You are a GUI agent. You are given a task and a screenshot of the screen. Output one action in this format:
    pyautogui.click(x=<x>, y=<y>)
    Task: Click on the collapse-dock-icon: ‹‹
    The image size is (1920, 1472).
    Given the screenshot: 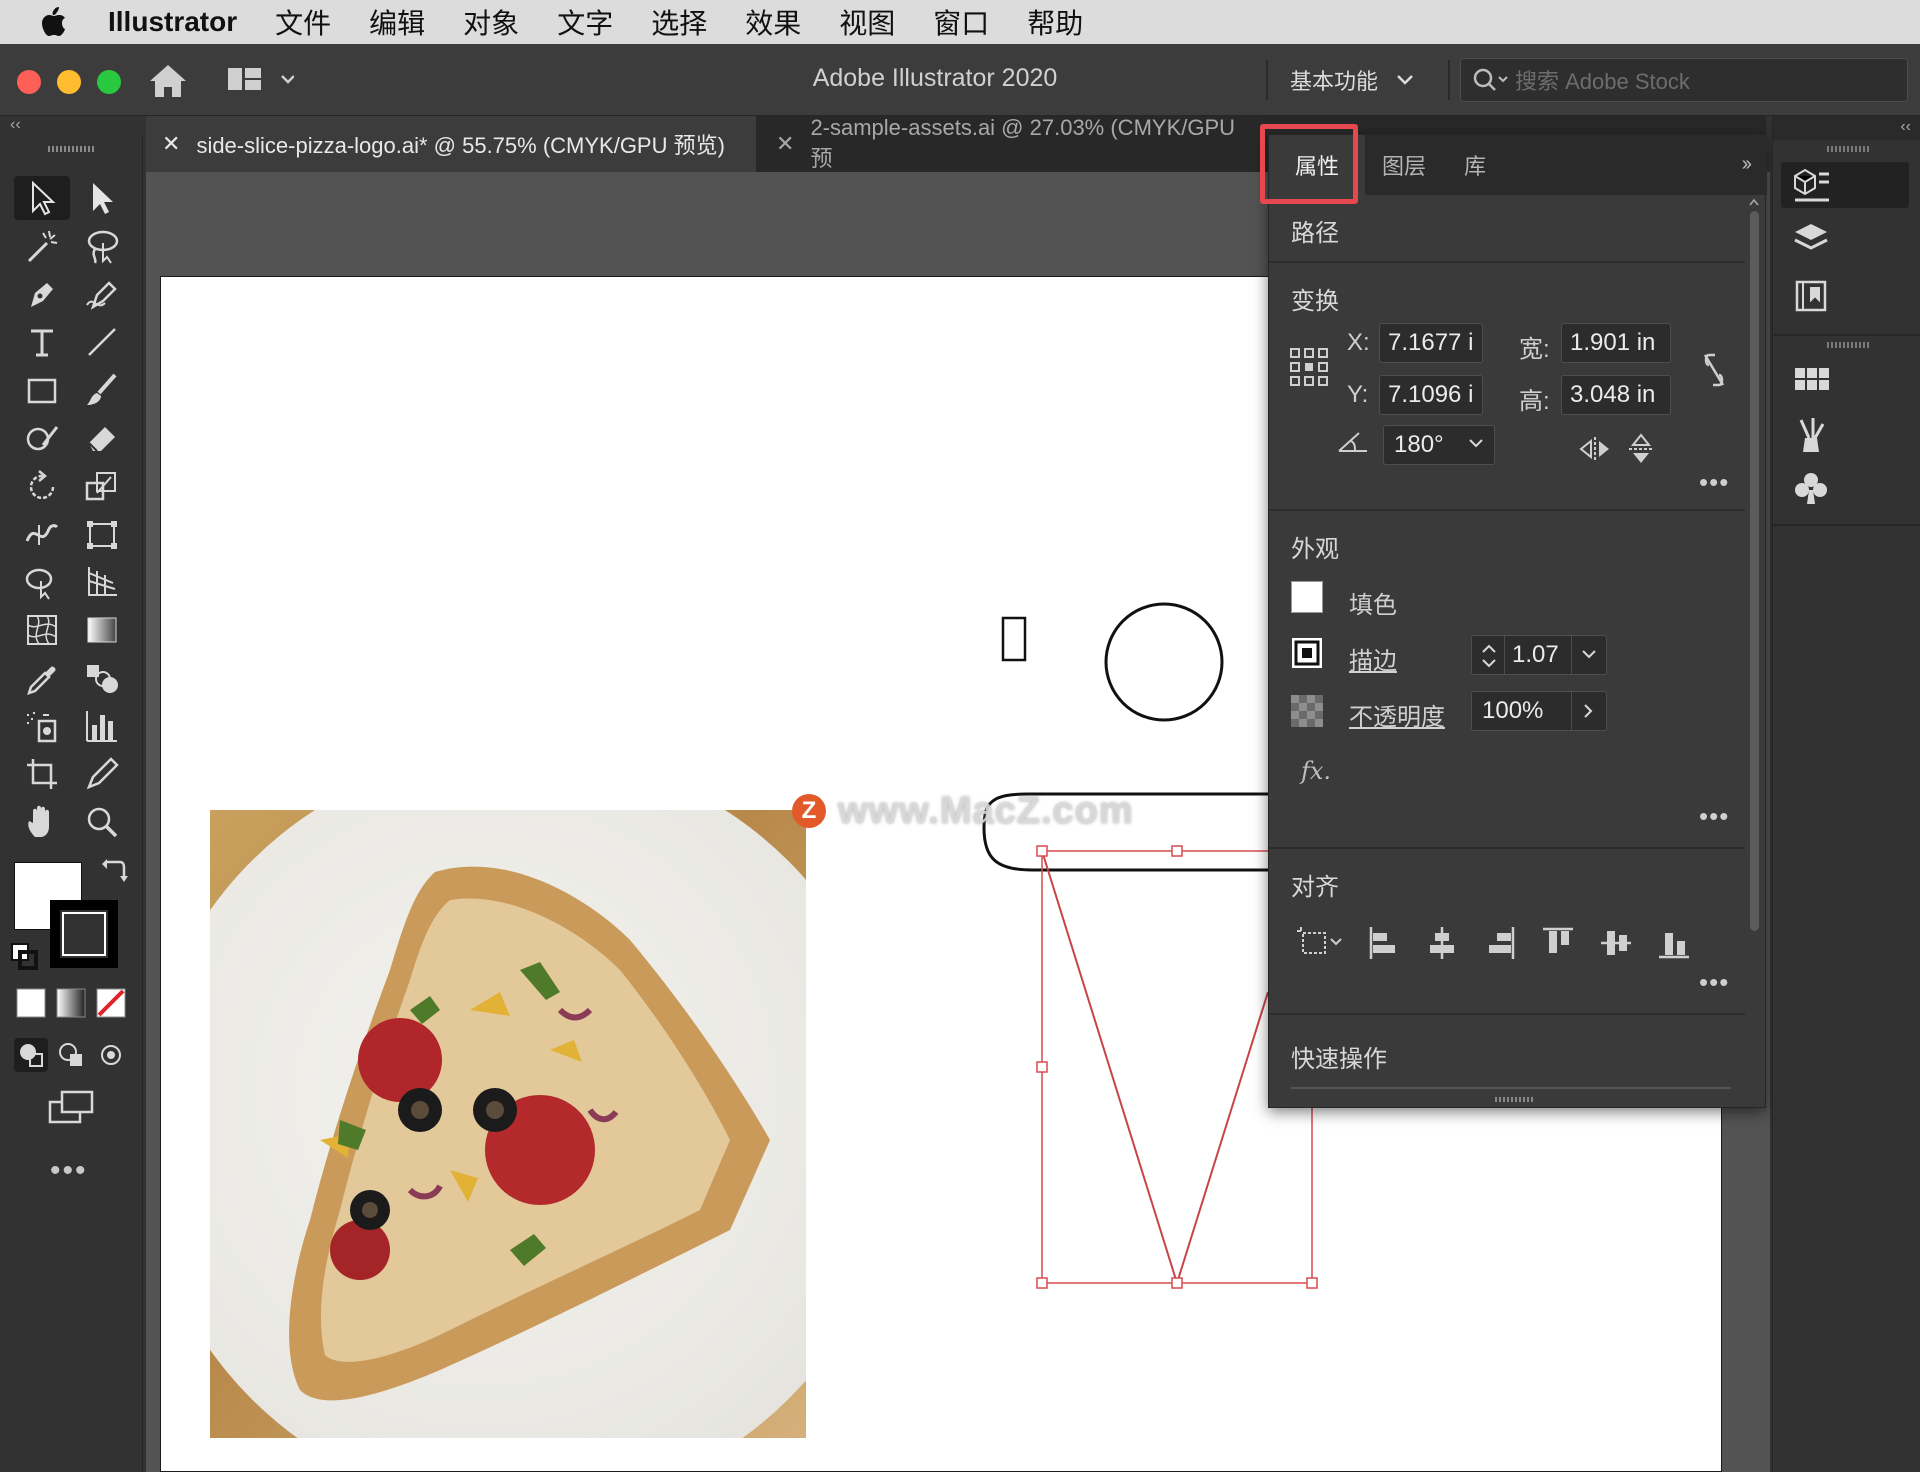 What is the action you would take?
    pyautogui.click(x=1905, y=127)
    